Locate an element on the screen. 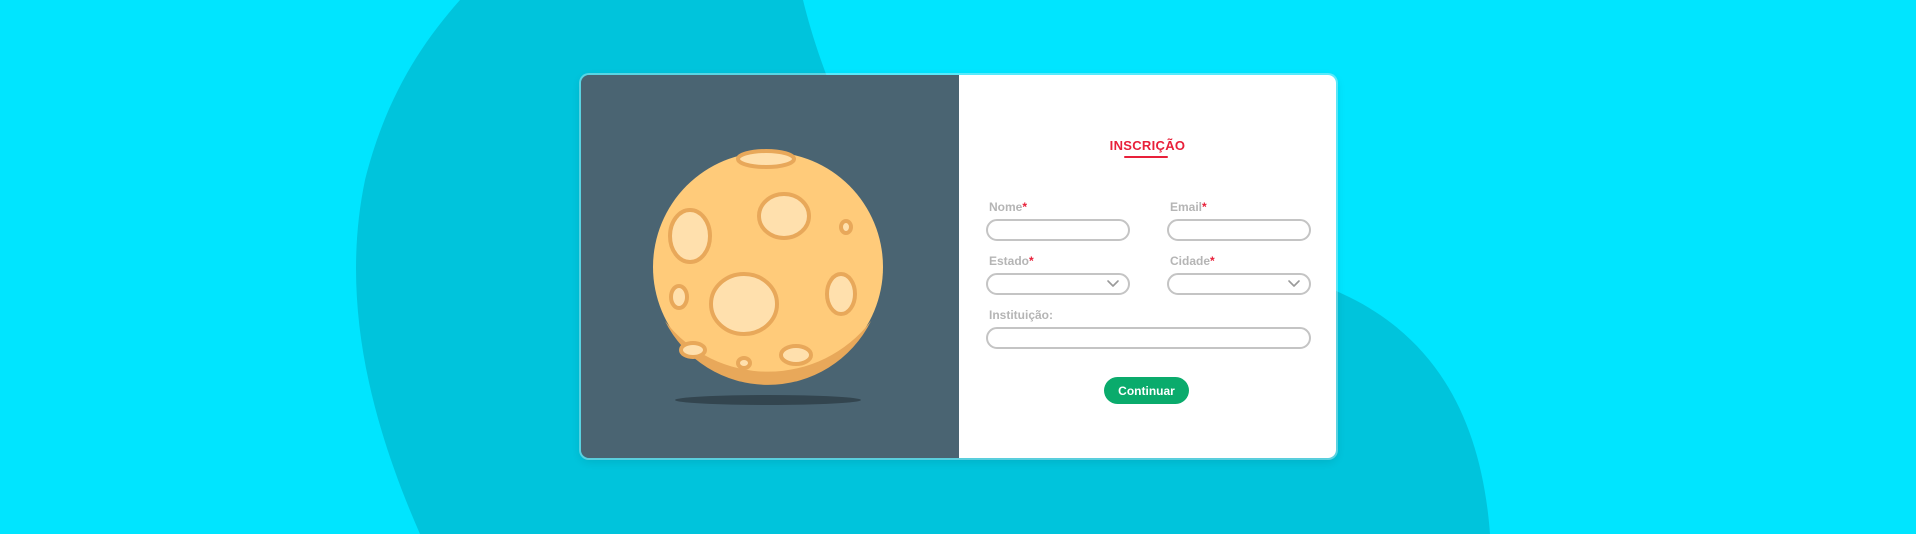 This screenshot has width=1916, height=534. title-underline is located at coordinates (1146, 157).